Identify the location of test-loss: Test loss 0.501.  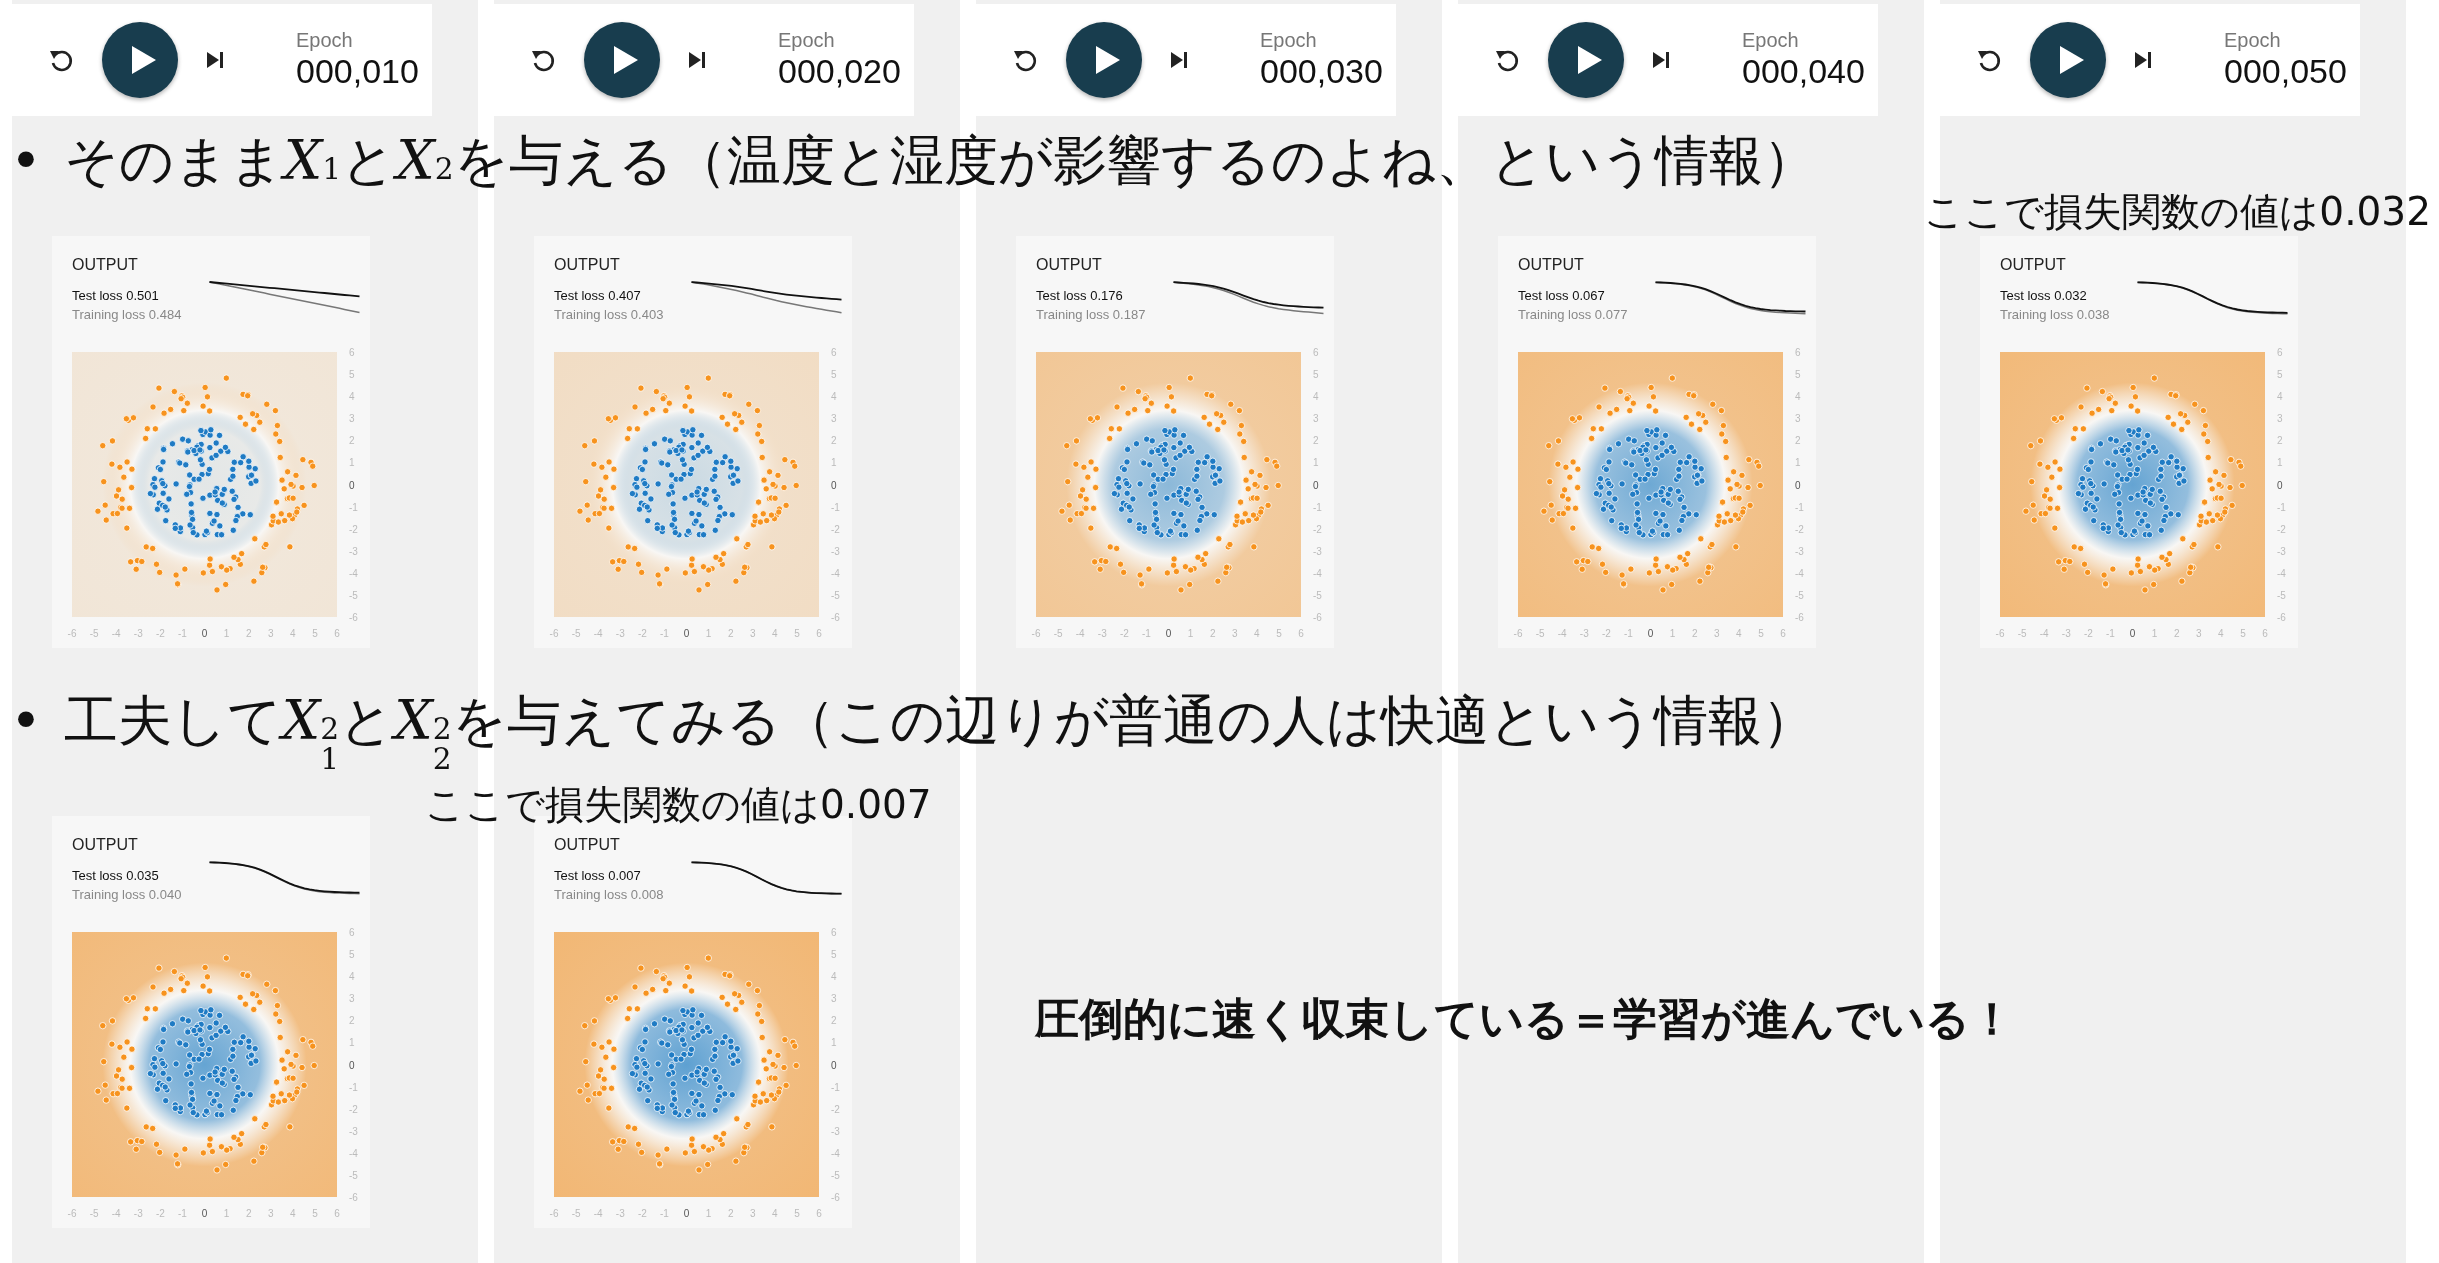
(116, 295).